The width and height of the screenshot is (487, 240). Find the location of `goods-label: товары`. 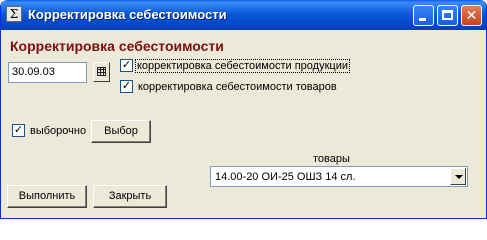

goods-label: товары is located at coordinates (331, 159).